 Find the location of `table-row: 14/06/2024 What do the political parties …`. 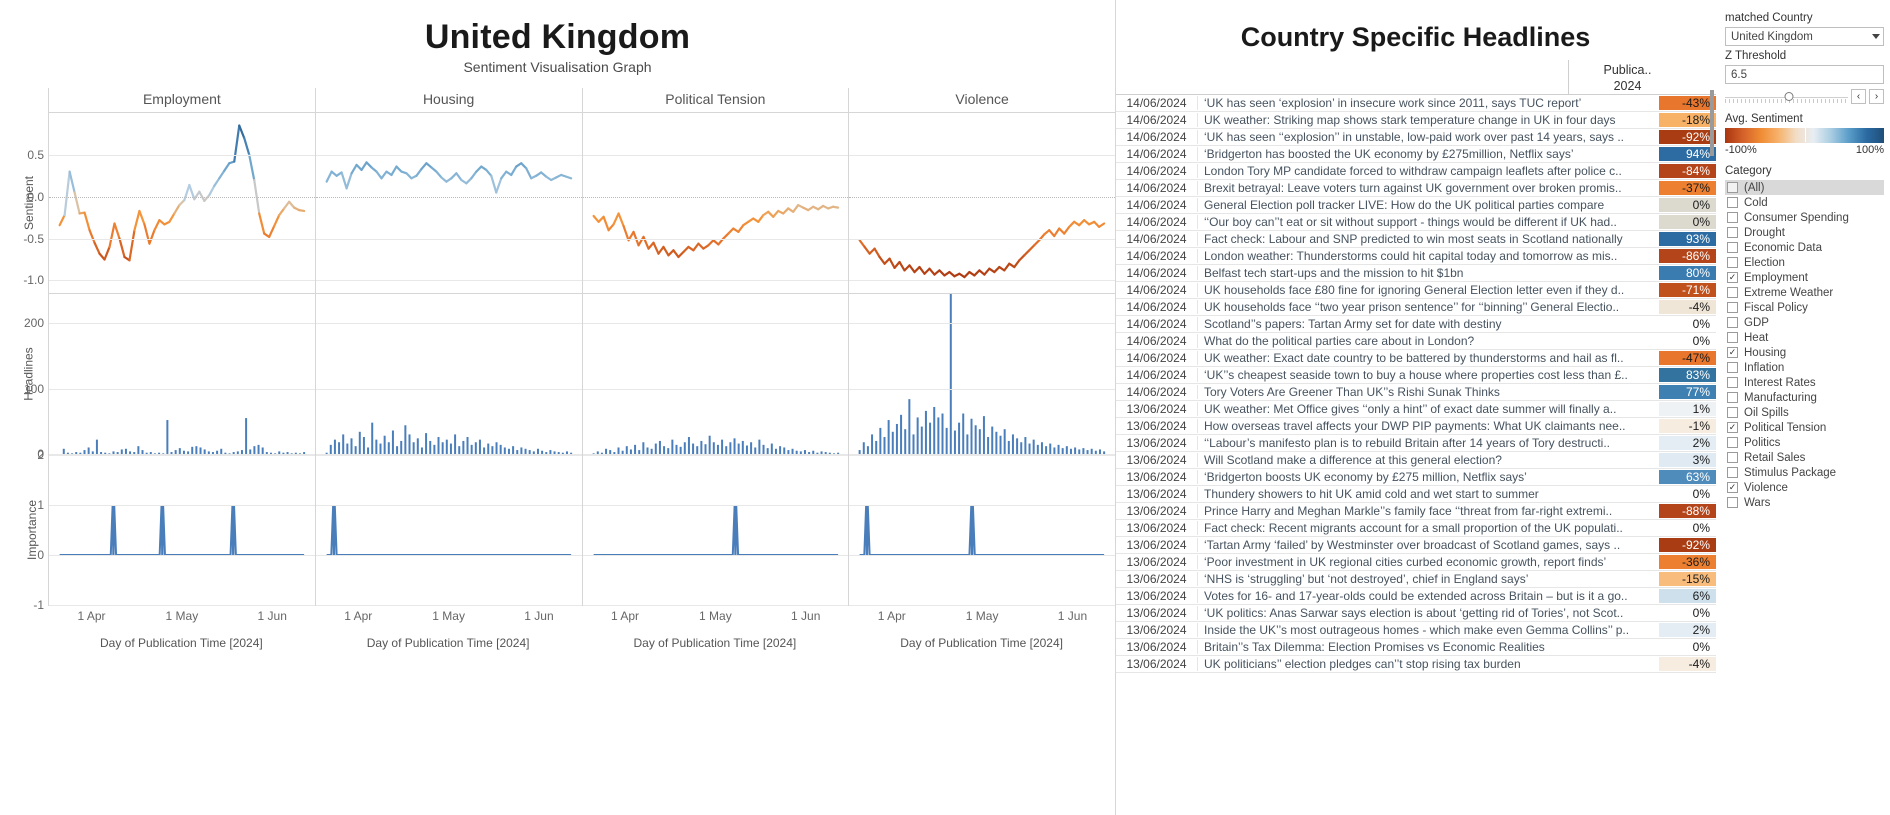

table-row: 14/06/2024 What do the political parties … is located at coordinates (1416, 341).